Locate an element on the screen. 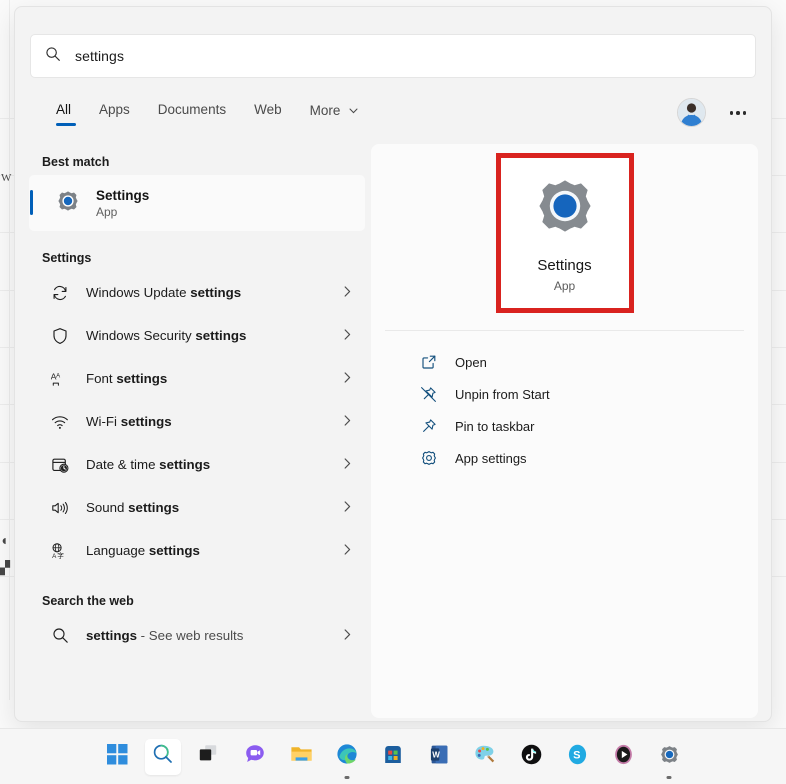 The image size is (786, 784). result-row-wifi-settings: Wi-Fi settings is located at coordinates (197, 421).